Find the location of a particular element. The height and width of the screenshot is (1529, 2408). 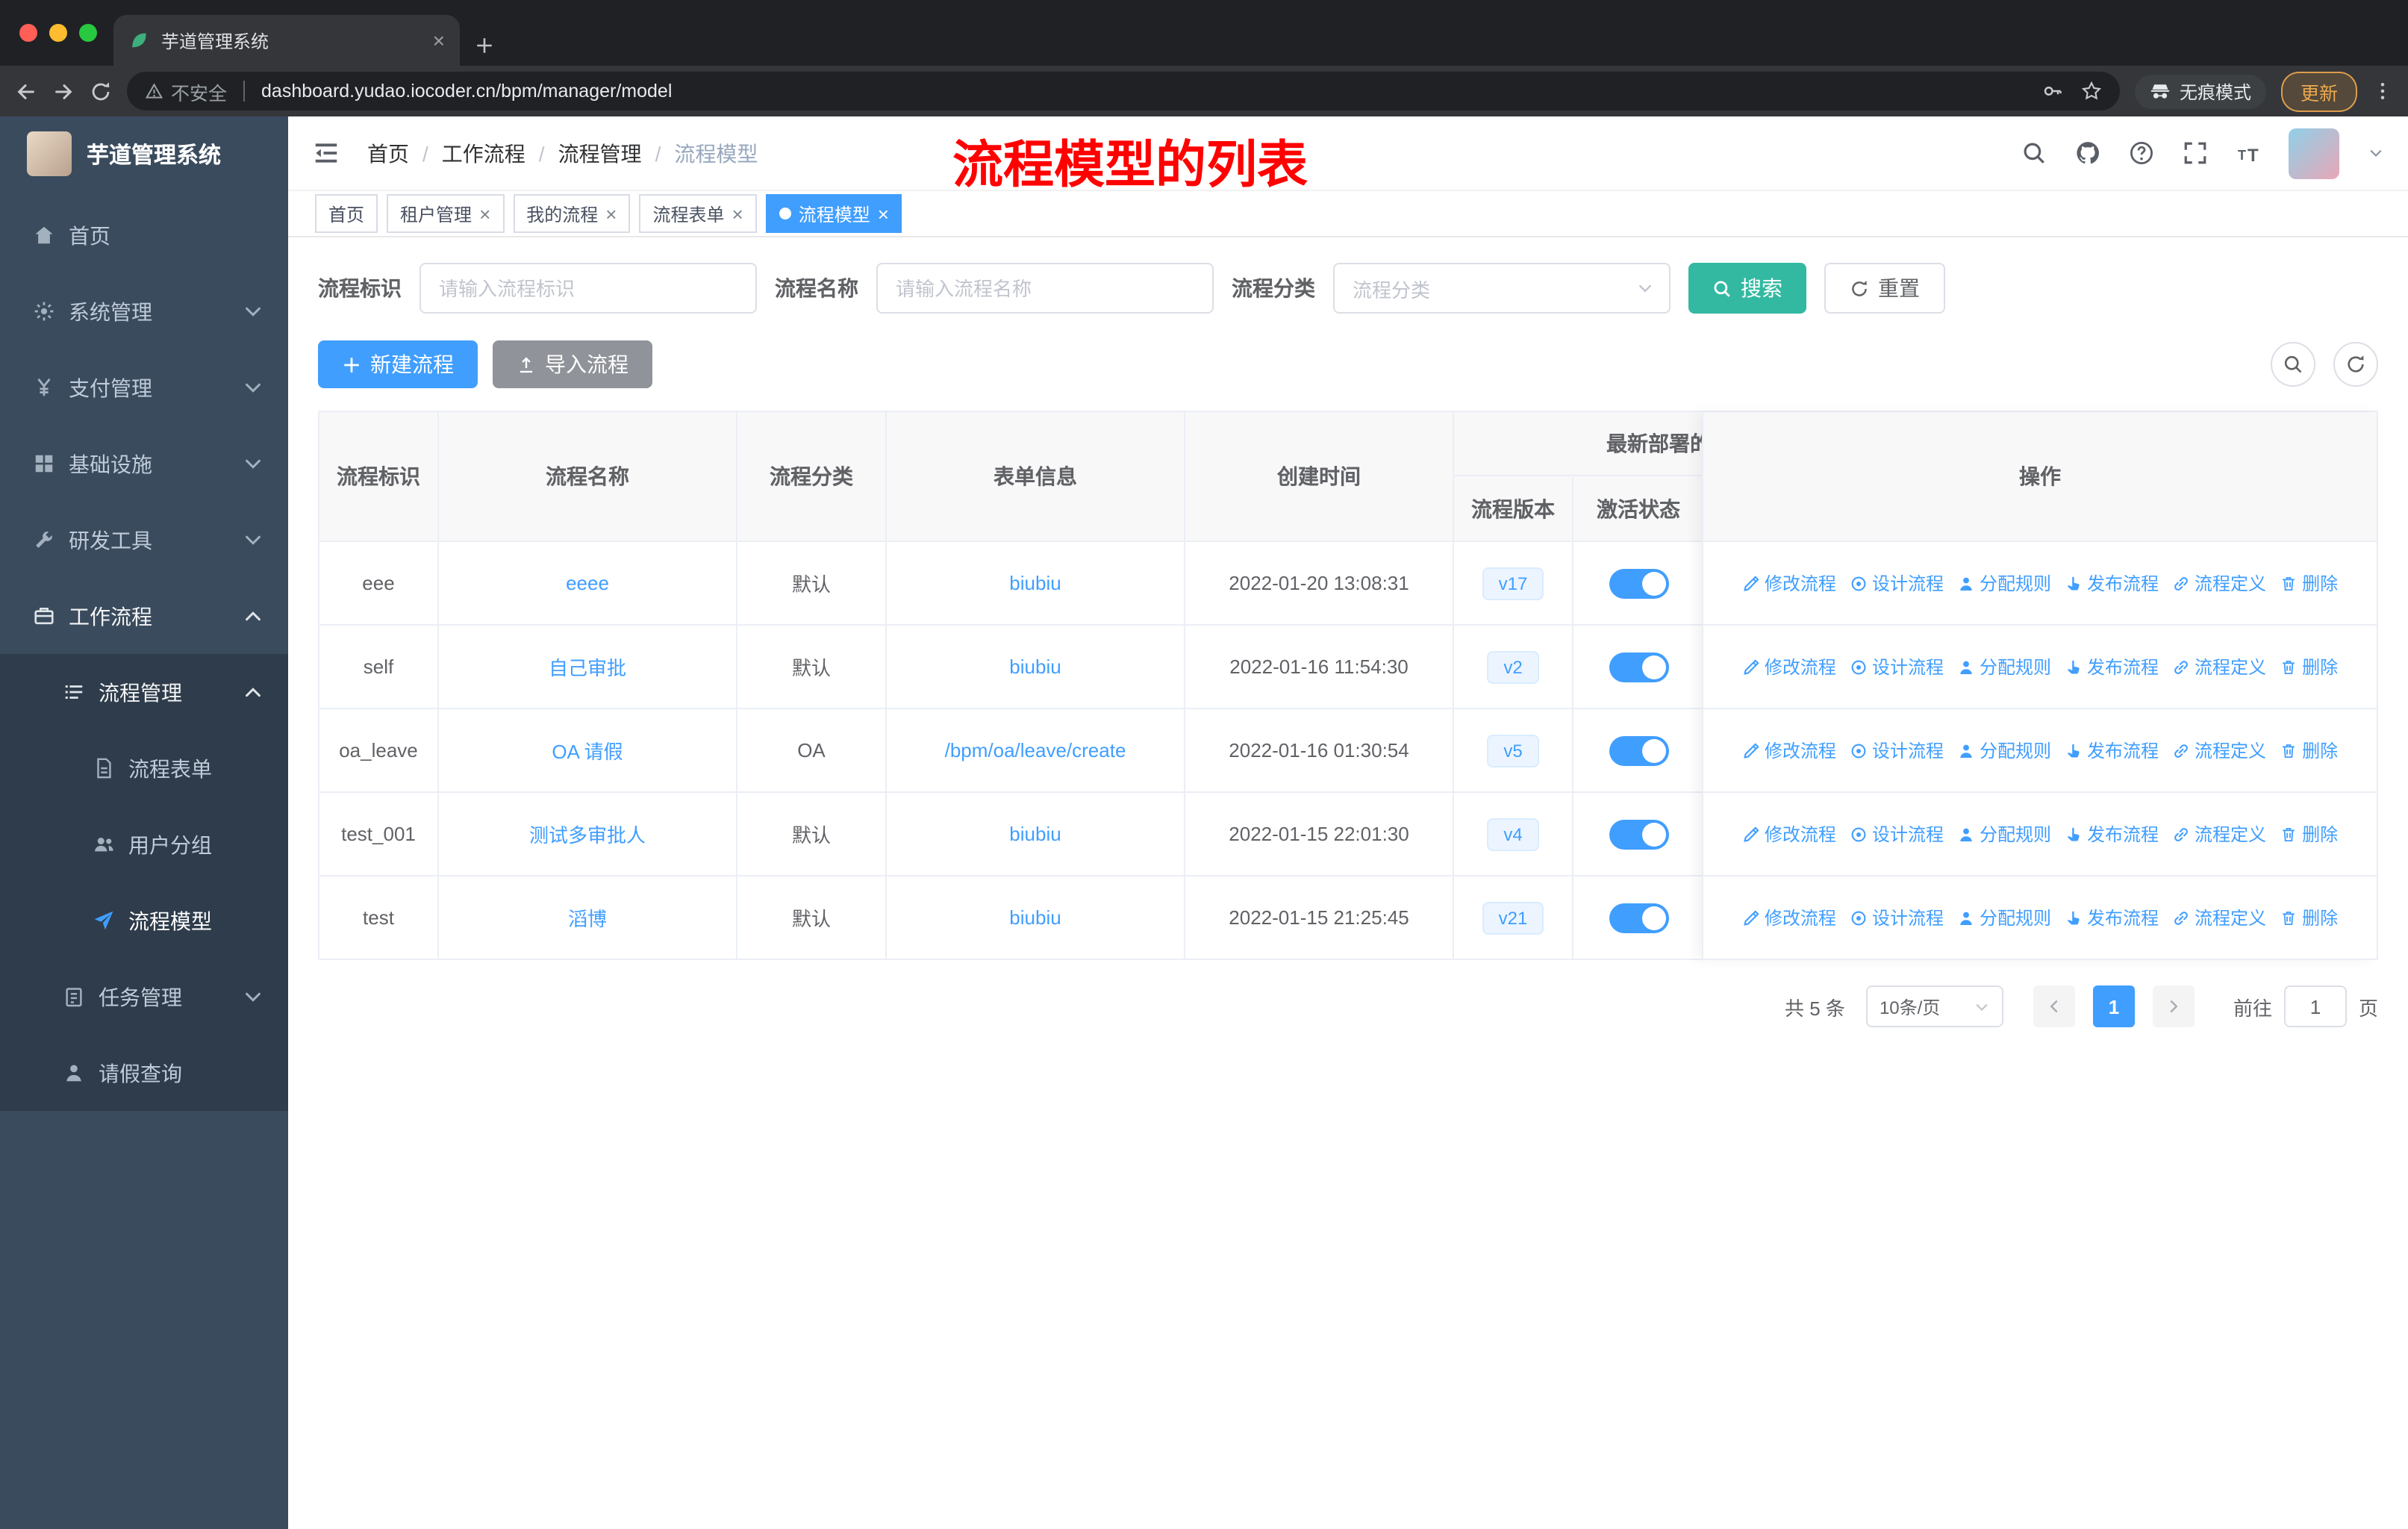

goto-page-input is located at coordinates (2315, 1006).